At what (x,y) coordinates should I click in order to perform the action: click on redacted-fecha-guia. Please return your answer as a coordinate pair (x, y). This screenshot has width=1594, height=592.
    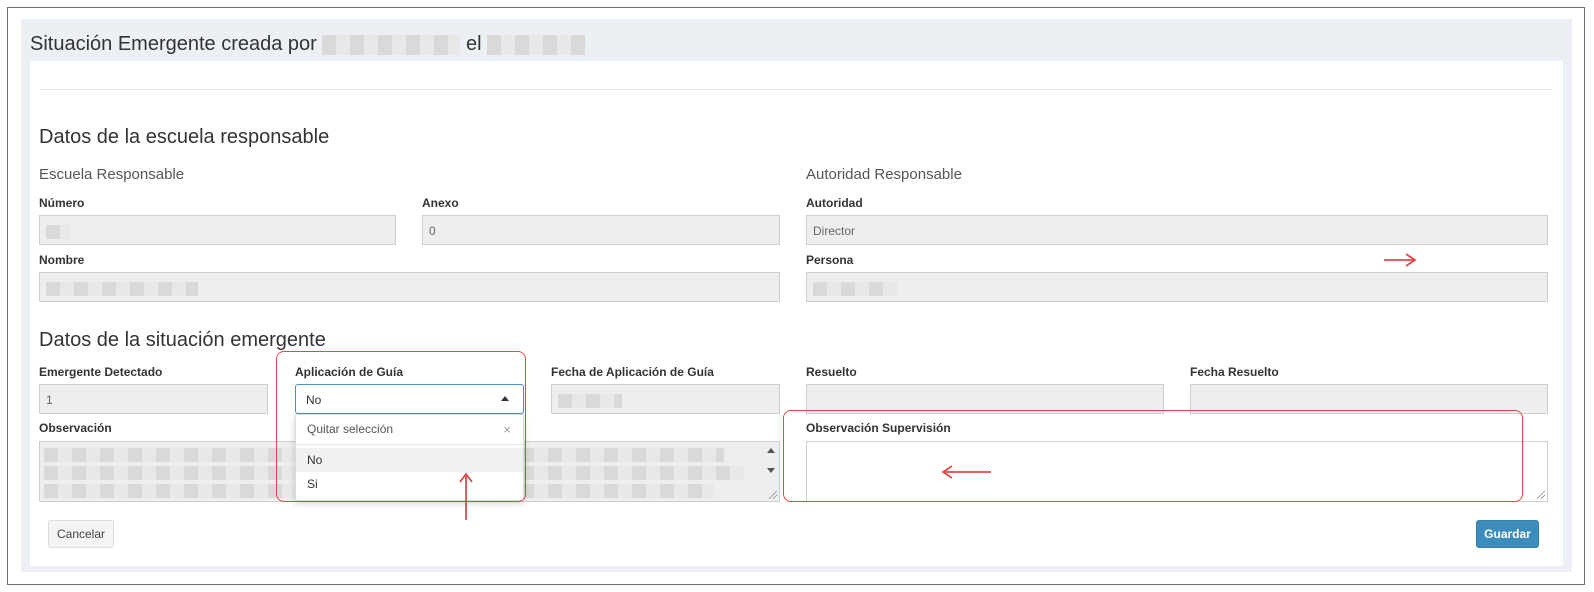
    Looking at the image, I should click on (590, 400).